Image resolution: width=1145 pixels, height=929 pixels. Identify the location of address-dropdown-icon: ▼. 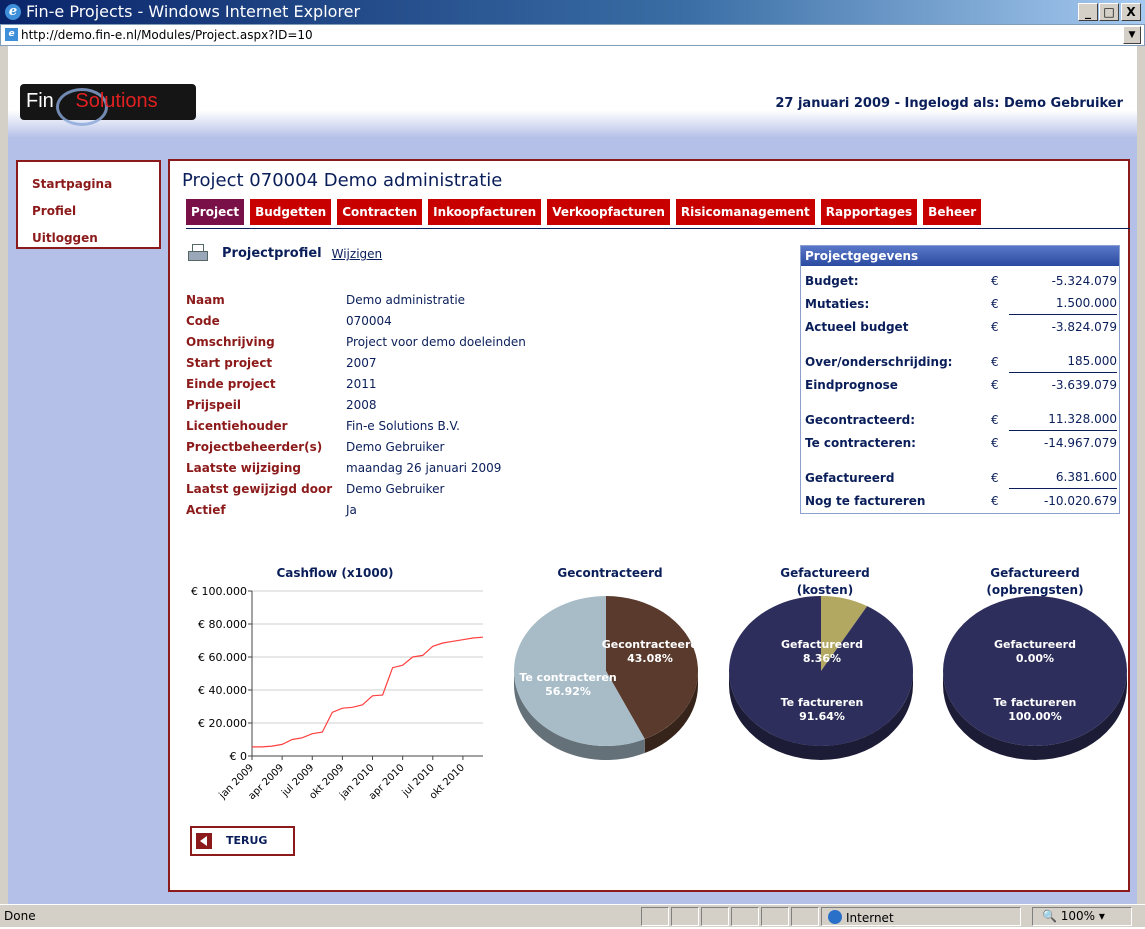
(1132, 35).